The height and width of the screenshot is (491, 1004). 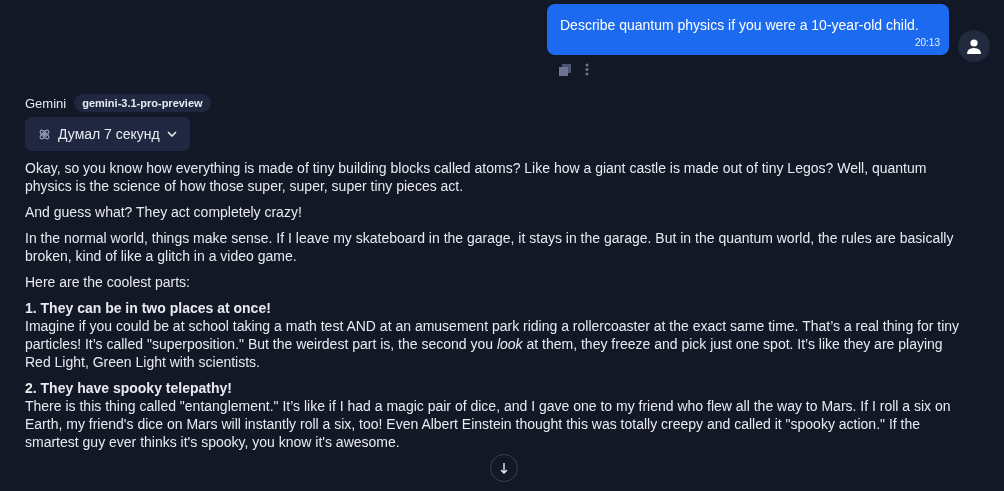 I want to click on scroll-down-button, so click(x=503, y=468).